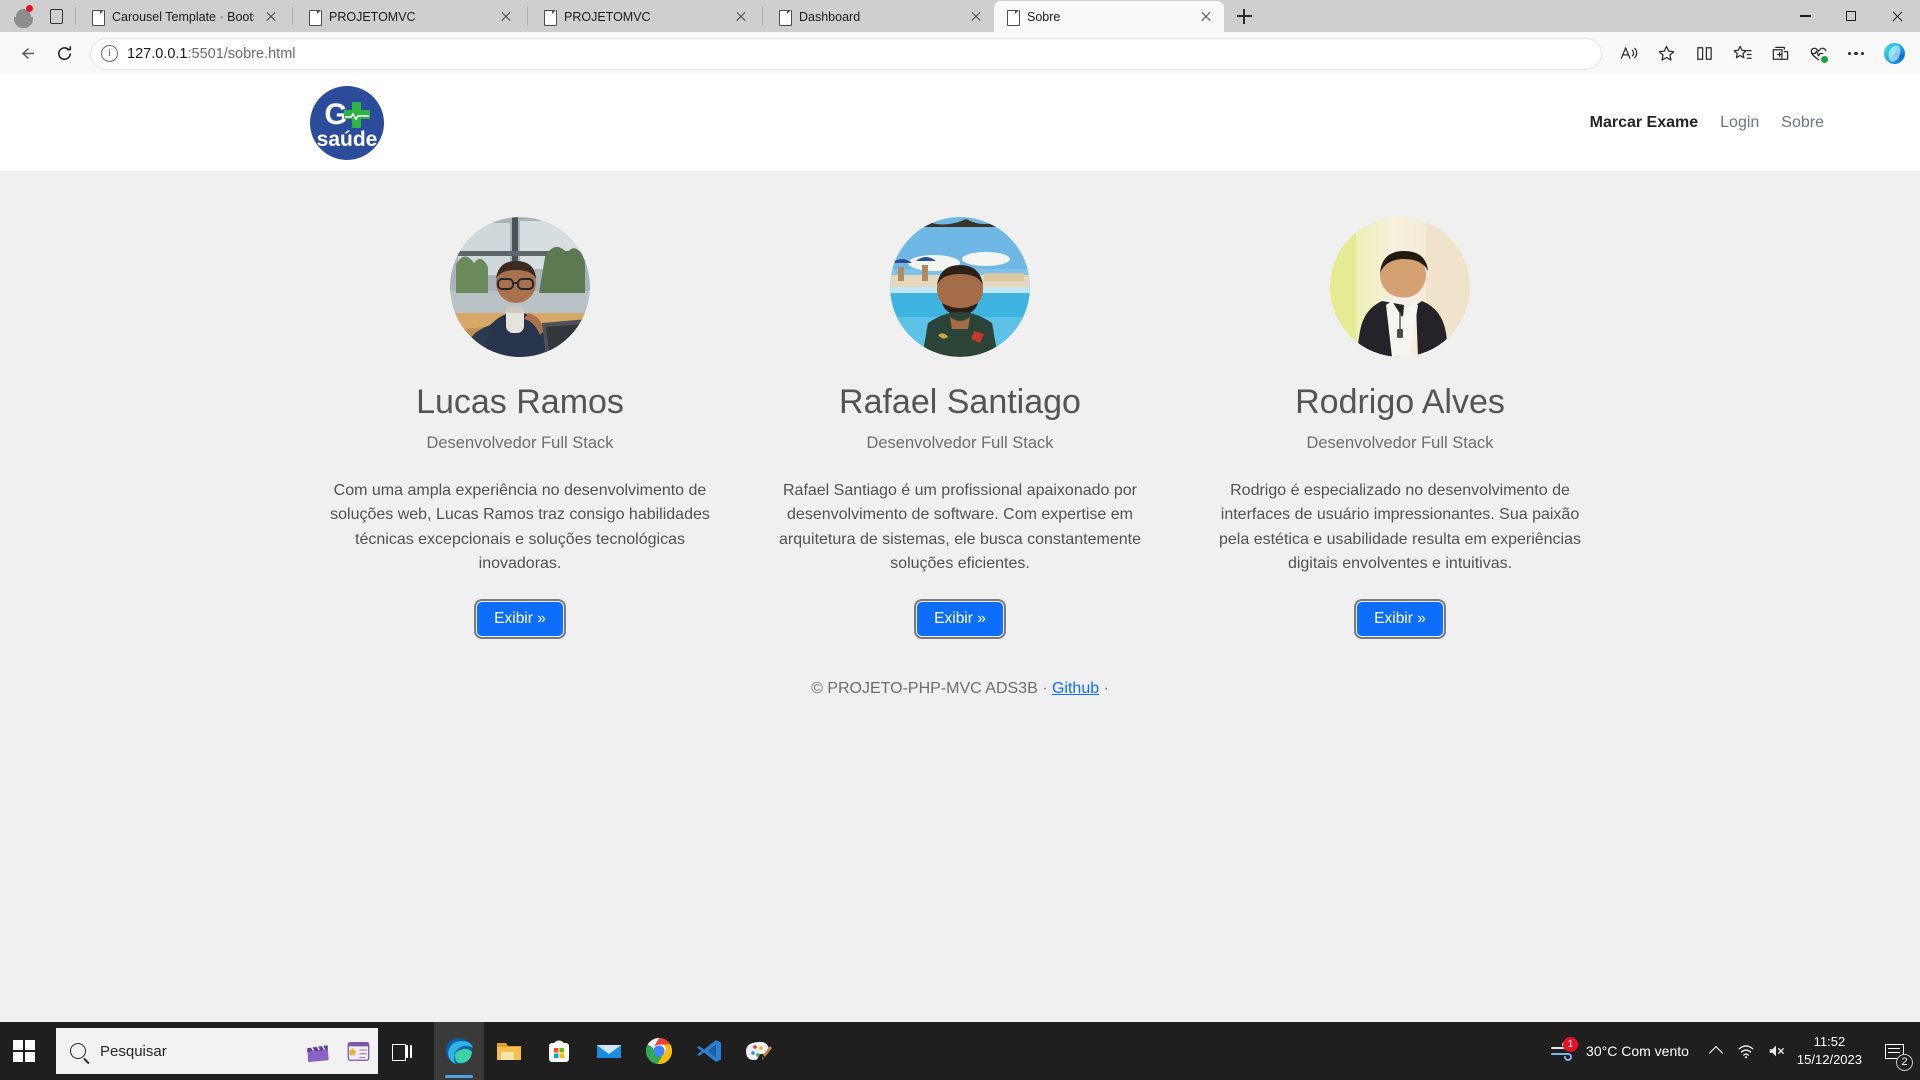 Image resolution: width=1920 pixels, height=1080 pixels. I want to click on task-view-icon, so click(402, 1052).